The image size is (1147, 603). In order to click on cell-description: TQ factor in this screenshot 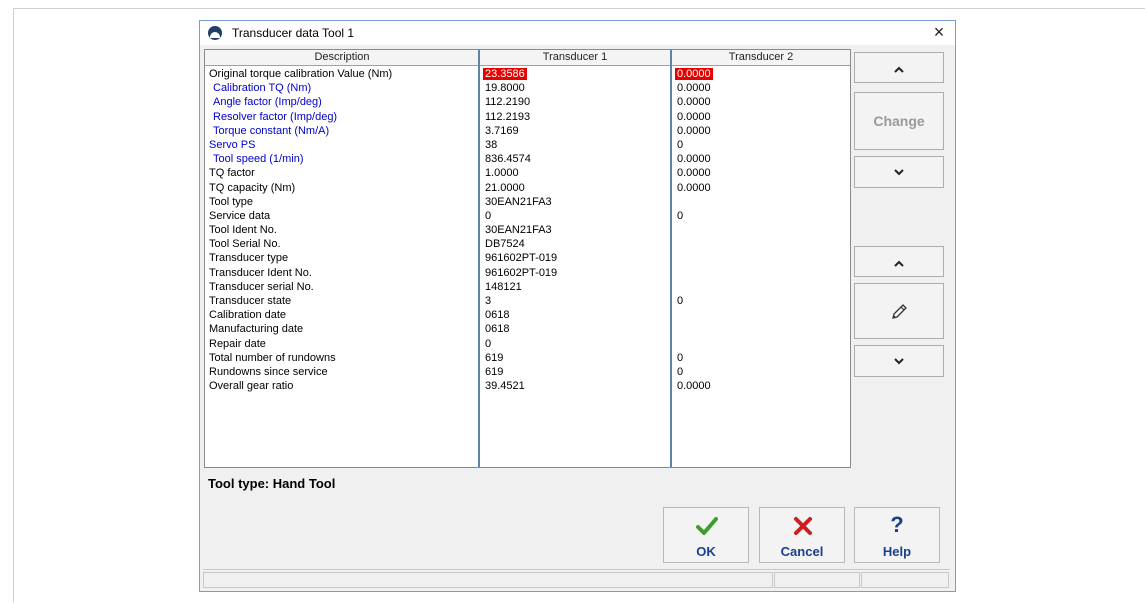, I will do `click(232, 173)`.